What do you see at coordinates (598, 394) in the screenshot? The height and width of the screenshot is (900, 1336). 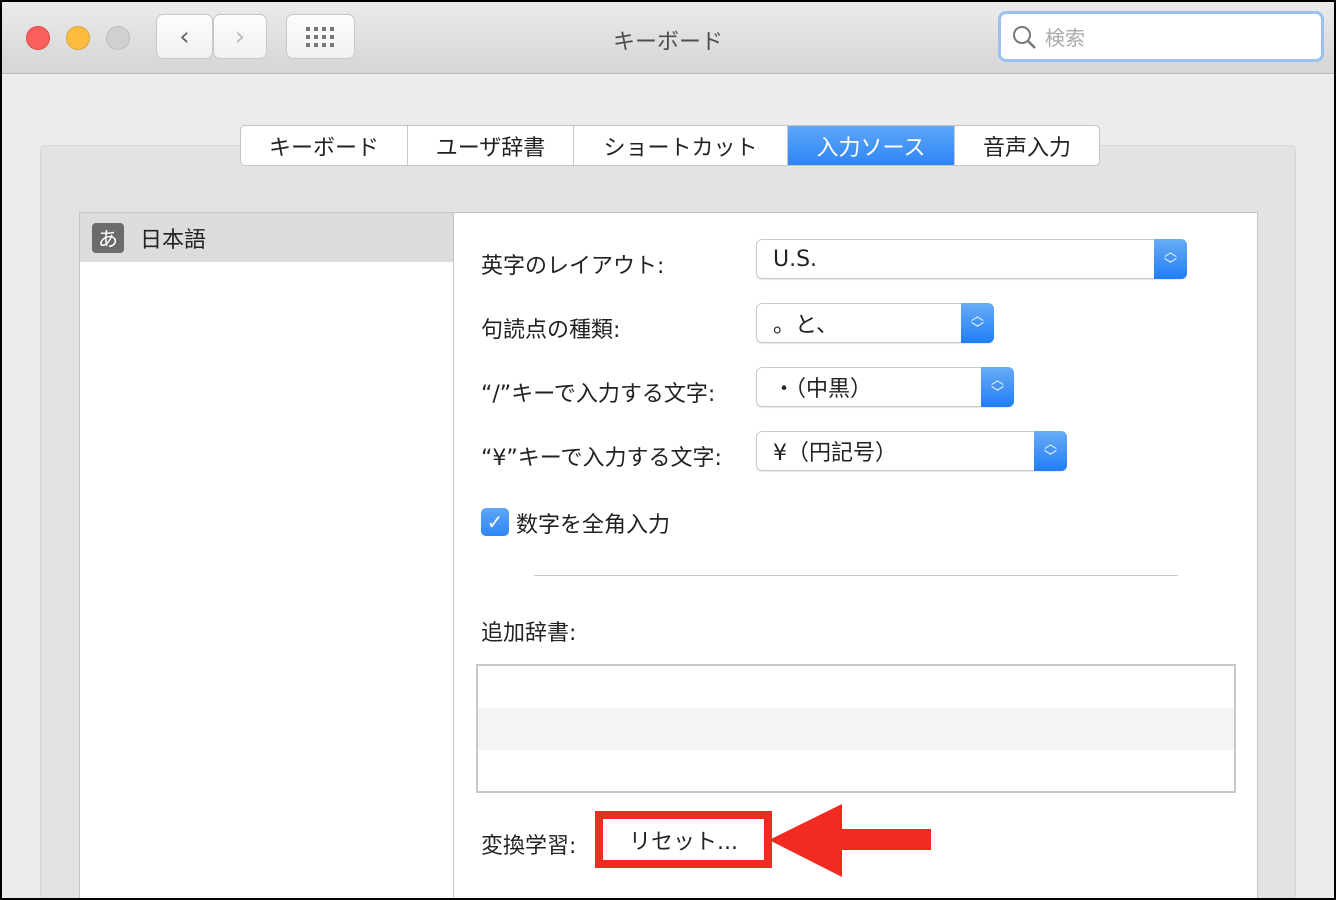 I see `slash-key-label: “/”キーで入力する文字:` at bounding box center [598, 394].